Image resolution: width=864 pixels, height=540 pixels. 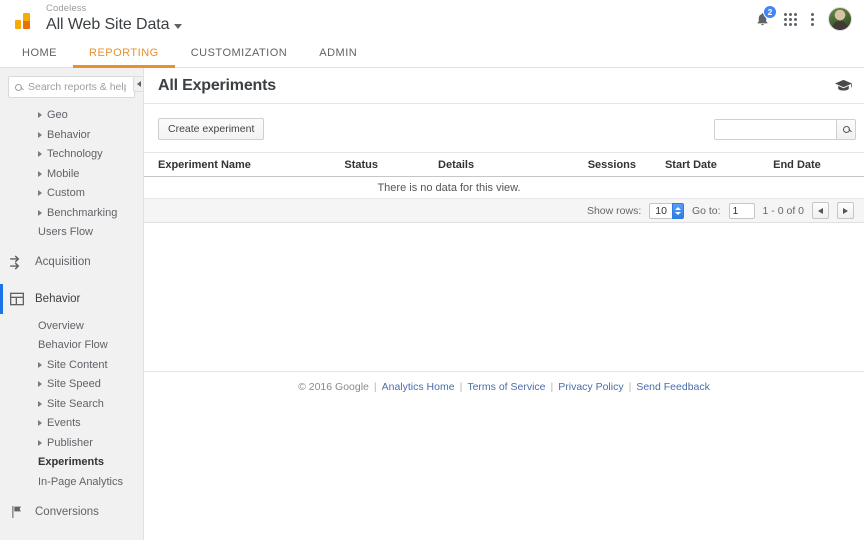 What do you see at coordinates (71, 116) in the screenshot?
I see `sidebar-item-geo: Geo` at bounding box center [71, 116].